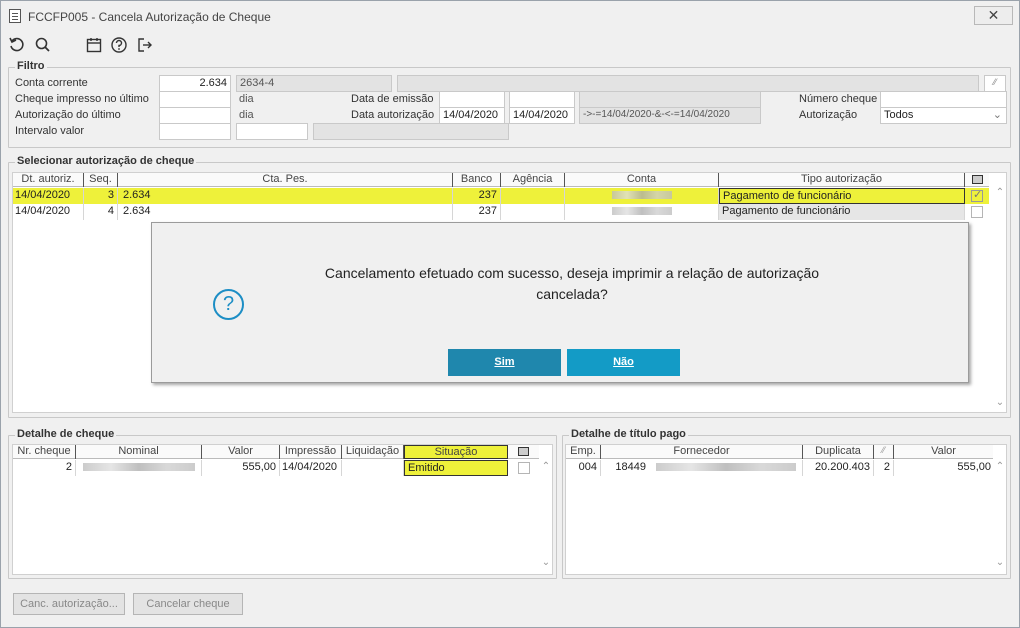  I want to click on header-banco: Banco, so click(477, 180).